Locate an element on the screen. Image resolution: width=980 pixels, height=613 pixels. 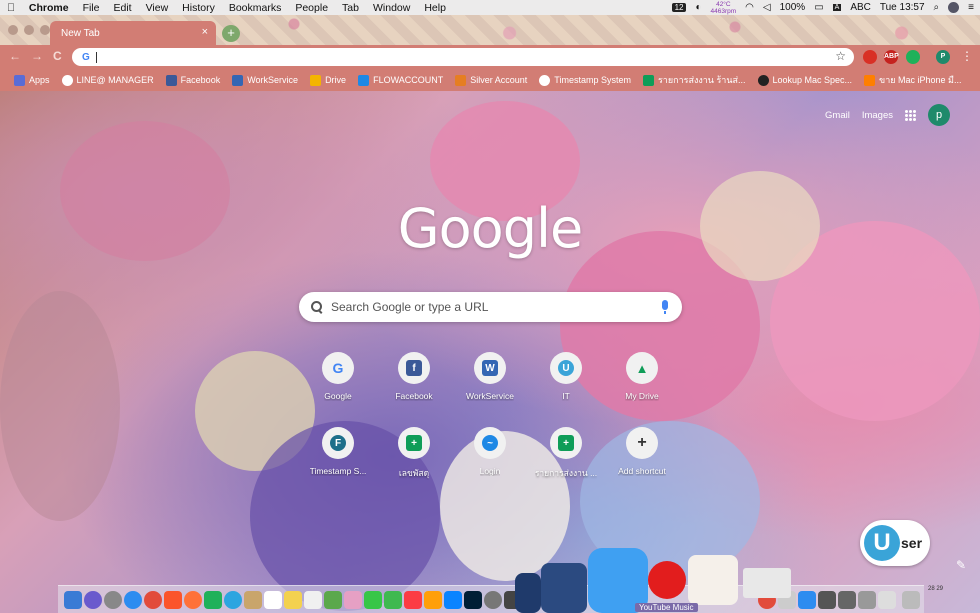
close-icon: × is located at coordinates (205, 32).